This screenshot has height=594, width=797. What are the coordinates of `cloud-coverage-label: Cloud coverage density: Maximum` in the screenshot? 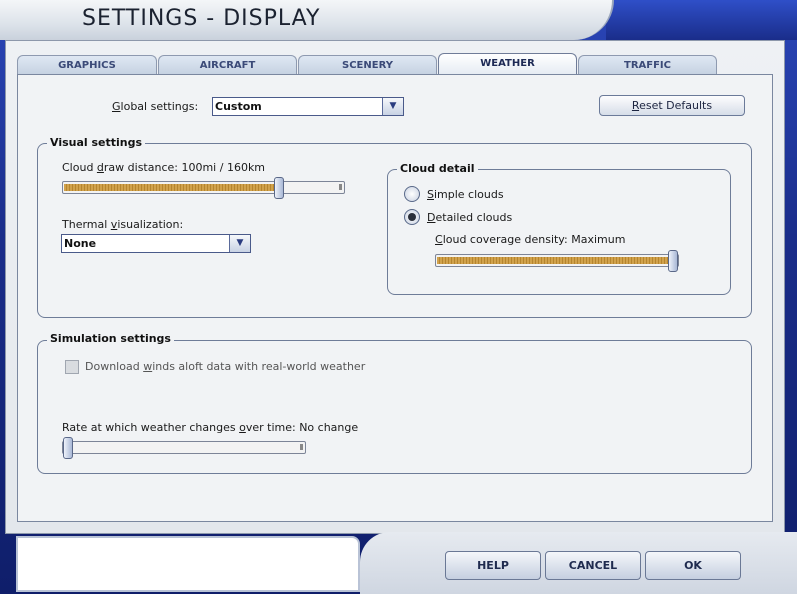 It's located at (530, 239).